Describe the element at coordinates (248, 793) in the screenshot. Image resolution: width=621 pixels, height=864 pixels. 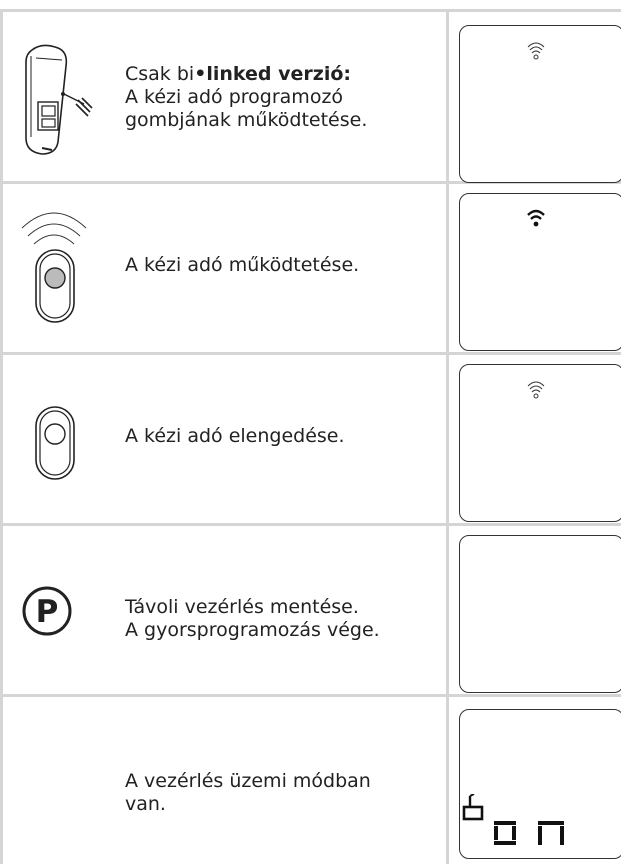
I see `step-instruction: A vezérlés üzemi módban van.` at that location.